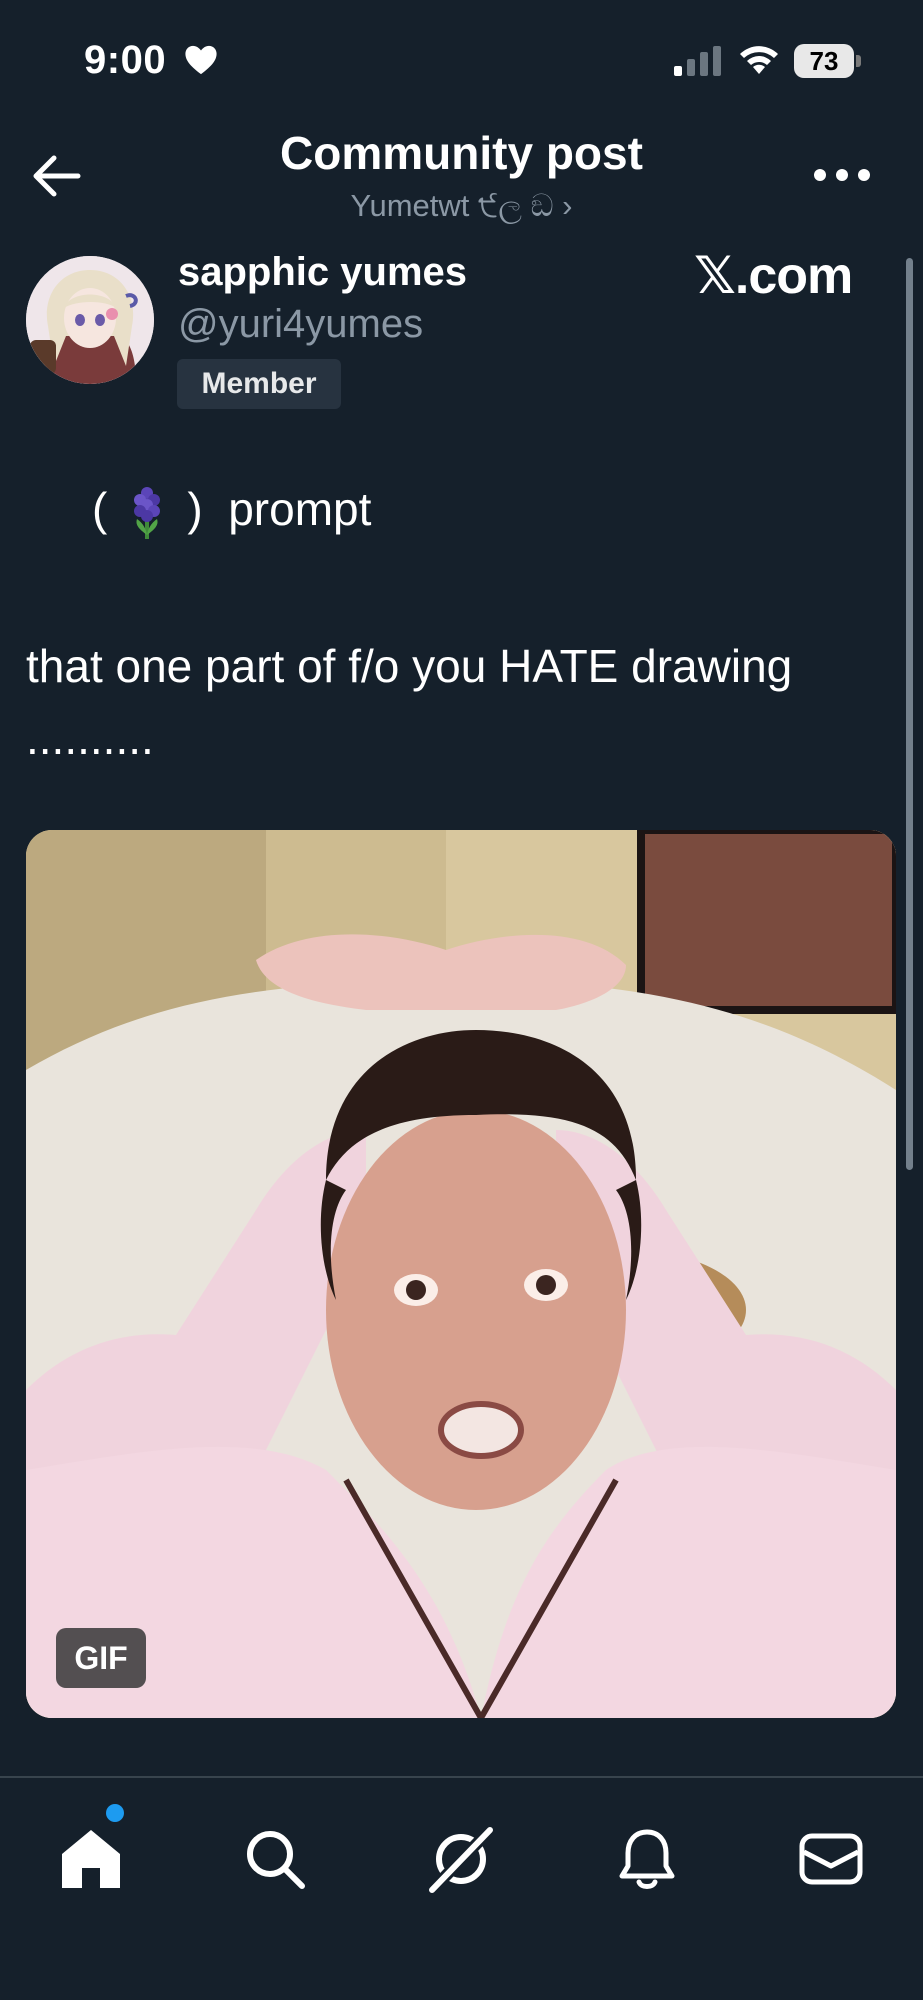  I want to click on bell-icon, so click(647, 1859).